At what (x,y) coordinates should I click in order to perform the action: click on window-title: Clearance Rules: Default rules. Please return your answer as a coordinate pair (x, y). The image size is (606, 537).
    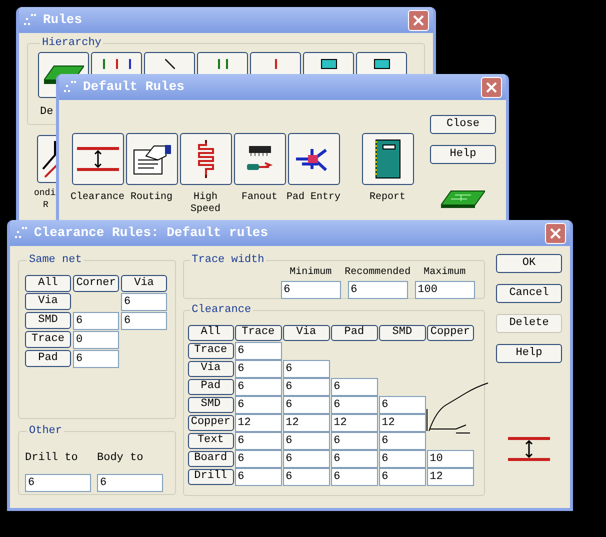
    Looking at the image, I should click on (151, 233).